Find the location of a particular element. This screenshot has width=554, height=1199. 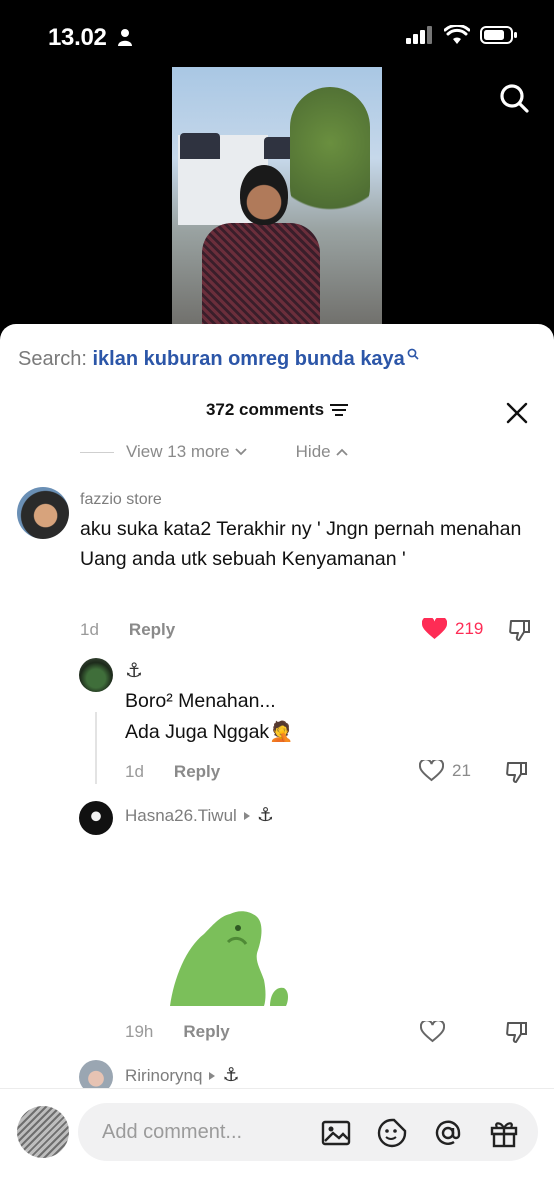

video-person is located at coordinates (261, 247).